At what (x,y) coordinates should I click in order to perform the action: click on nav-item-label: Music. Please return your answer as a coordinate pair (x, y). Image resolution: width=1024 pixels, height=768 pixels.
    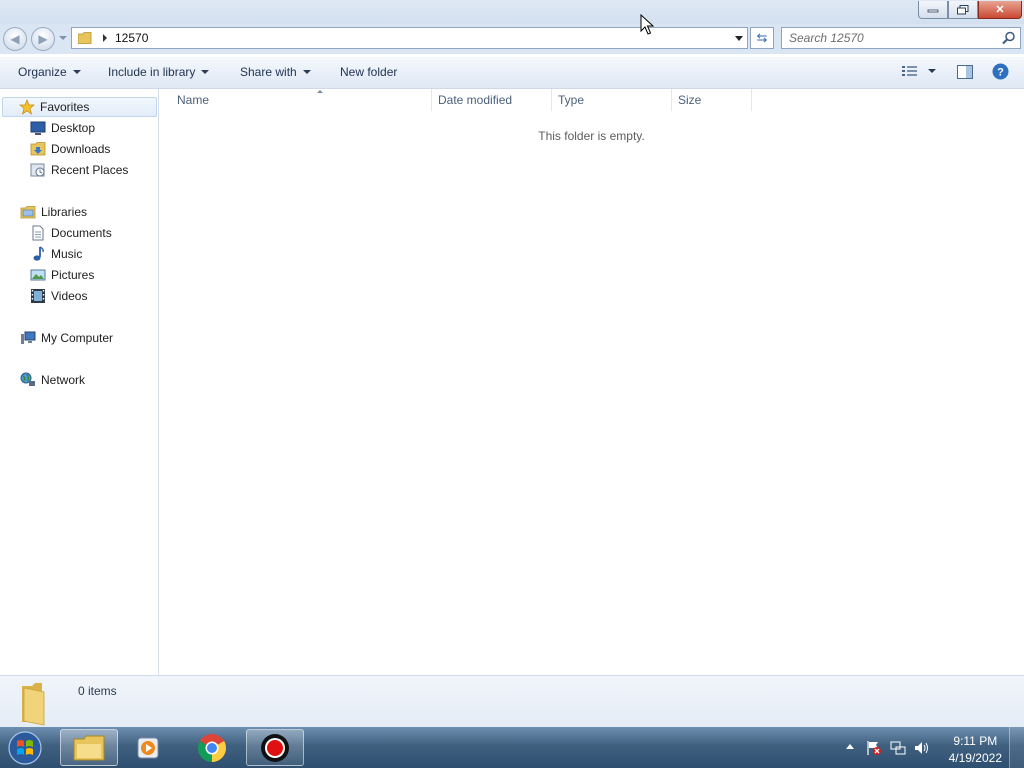
    Looking at the image, I should click on (67, 254).